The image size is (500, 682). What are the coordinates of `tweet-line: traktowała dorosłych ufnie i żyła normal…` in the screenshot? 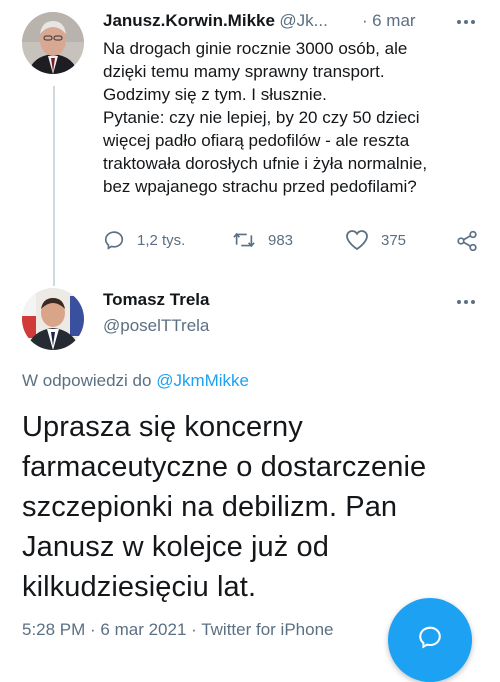 It's located at (265, 163).